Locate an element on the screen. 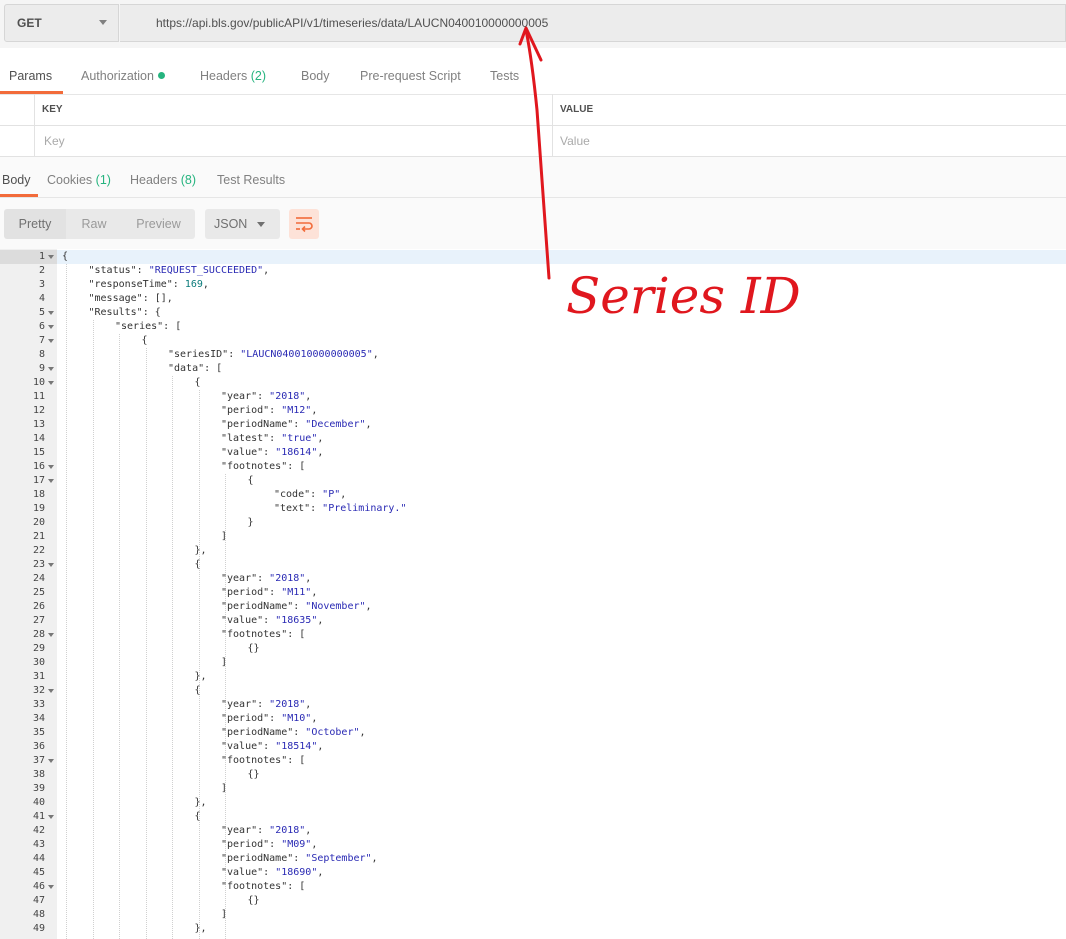 The width and height of the screenshot is (1066, 939). line-number: 43 is located at coordinates (38, 844).